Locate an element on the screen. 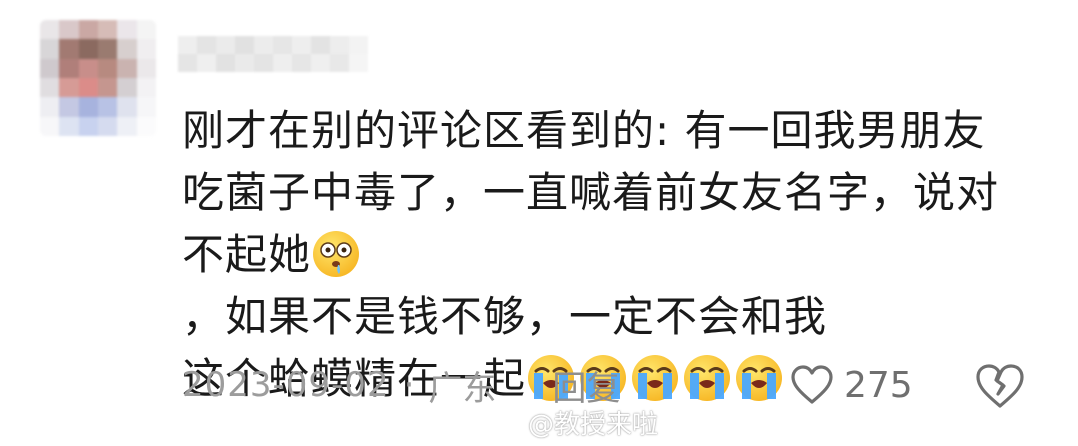 The image size is (1078, 446). comment-line-text: ，如果不是钱不够，一定不会和我 is located at coordinates (505, 316).